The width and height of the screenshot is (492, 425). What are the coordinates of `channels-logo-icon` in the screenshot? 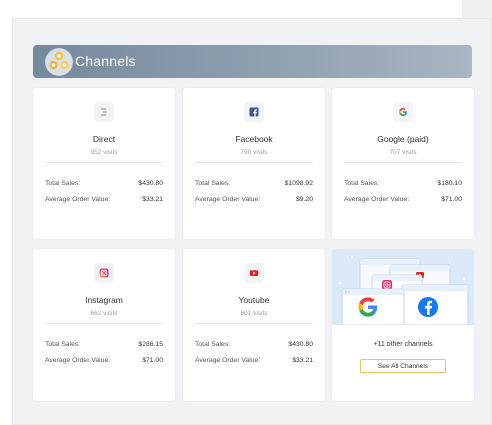 It's located at (59, 62).